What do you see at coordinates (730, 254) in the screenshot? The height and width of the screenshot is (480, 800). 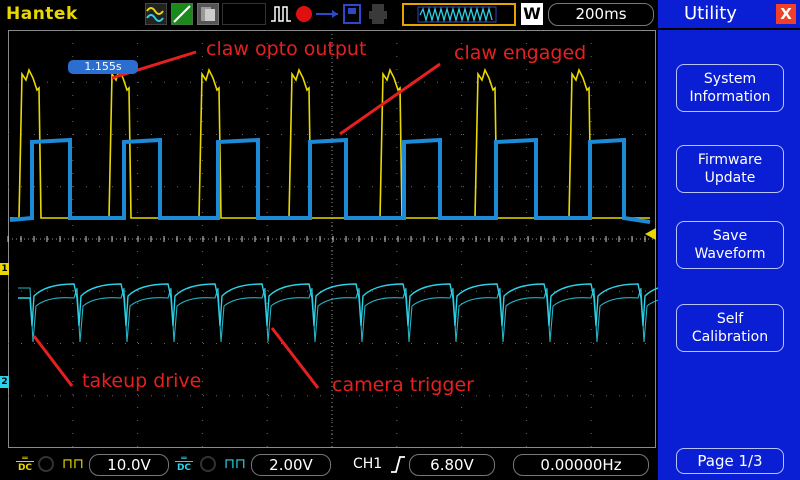 I see `menu-button-line2: Waveform` at bounding box center [730, 254].